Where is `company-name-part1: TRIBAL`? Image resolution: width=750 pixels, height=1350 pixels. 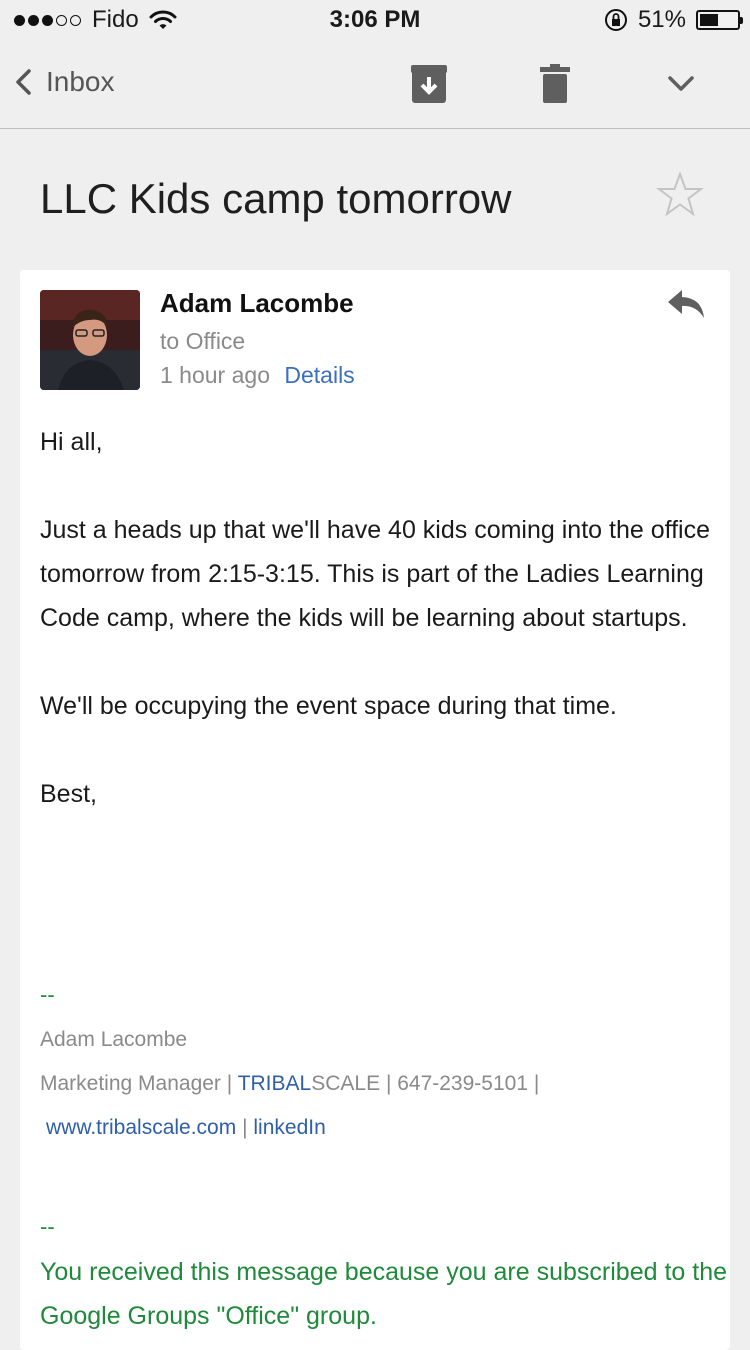 company-name-part1: TRIBAL is located at coordinates (274, 1083).